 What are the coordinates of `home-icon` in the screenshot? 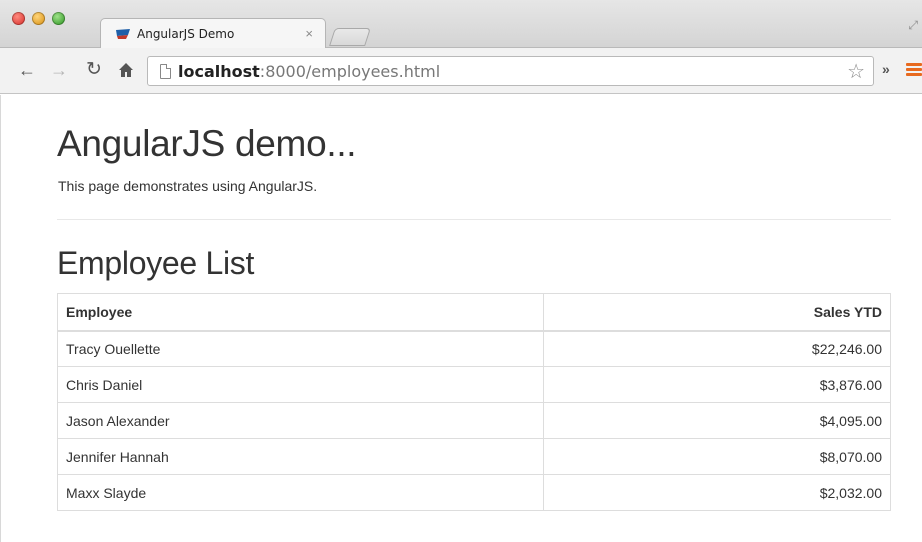 It's located at (126, 71).